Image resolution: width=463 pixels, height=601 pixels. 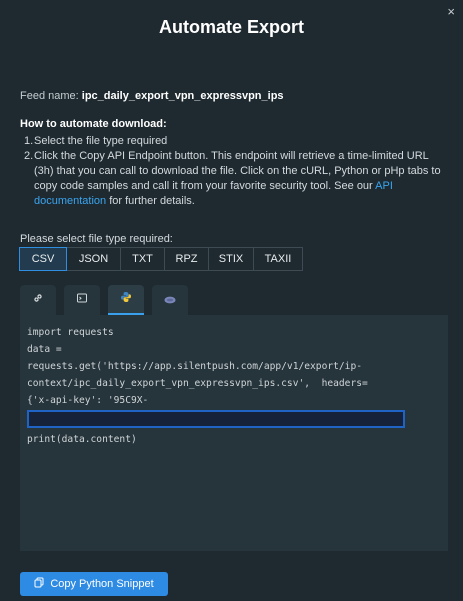 What do you see at coordinates (142, 259) in the screenshot?
I see `filetype-txt-button: TXT` at bounding box center [142, 259].